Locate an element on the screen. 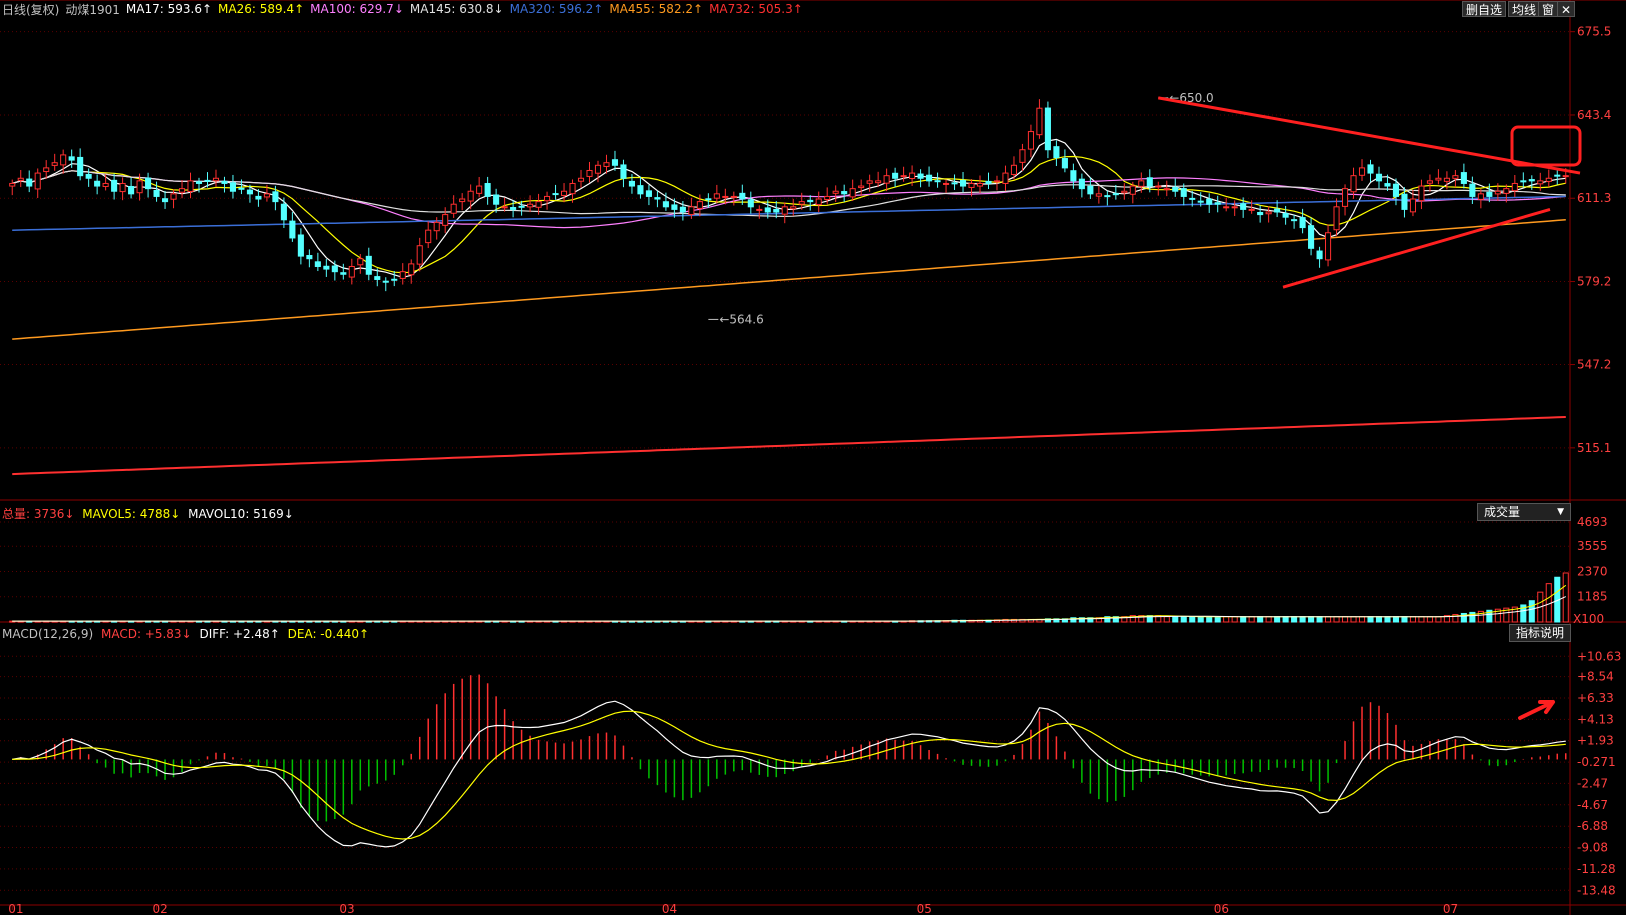 Image resolution: width=1626 pixels, height=915 pixels. ma-legend-item: MA145: 630.8↓ is located at coordinates (456, 9).